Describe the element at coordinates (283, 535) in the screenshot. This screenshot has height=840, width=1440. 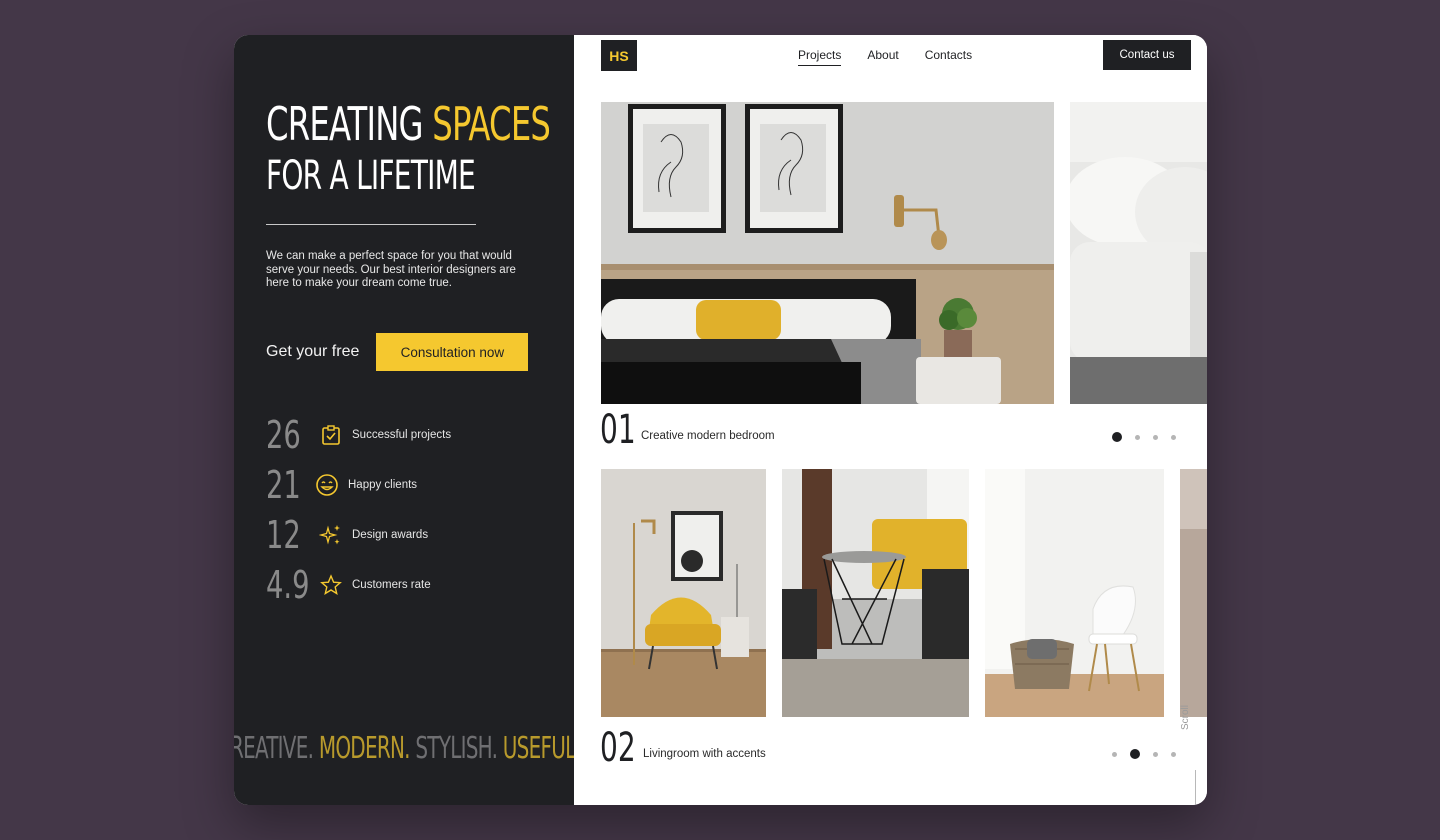
I see `stat-value: 12` at that location.